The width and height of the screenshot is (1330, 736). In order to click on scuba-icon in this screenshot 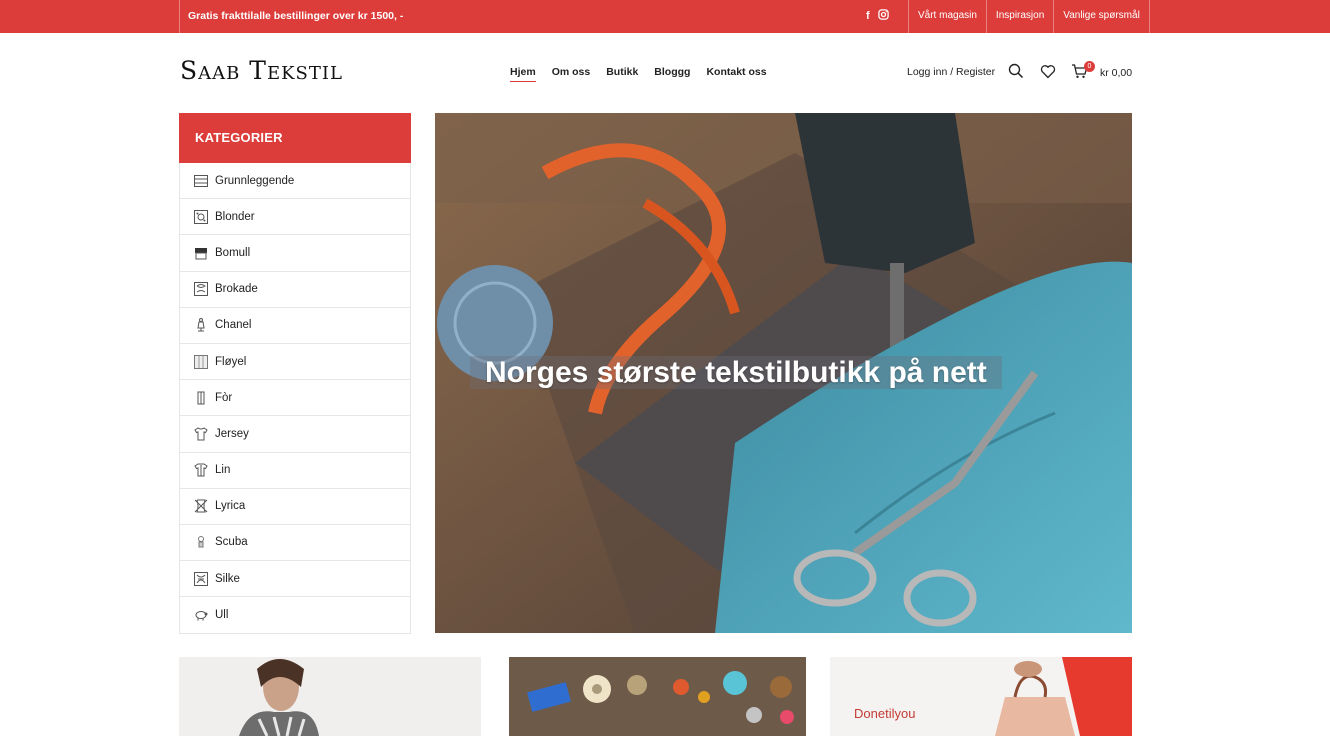, I will do `click(201, 542)`.